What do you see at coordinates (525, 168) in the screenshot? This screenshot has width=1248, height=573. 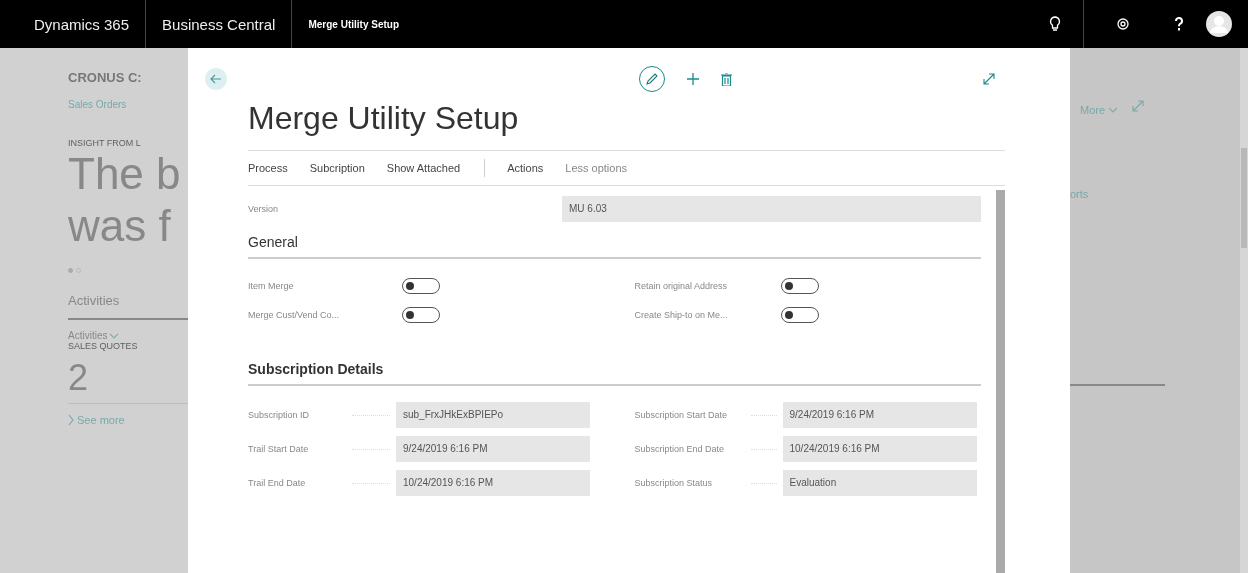 I see `action-menu: Actions` at bounding box center [525, 168].